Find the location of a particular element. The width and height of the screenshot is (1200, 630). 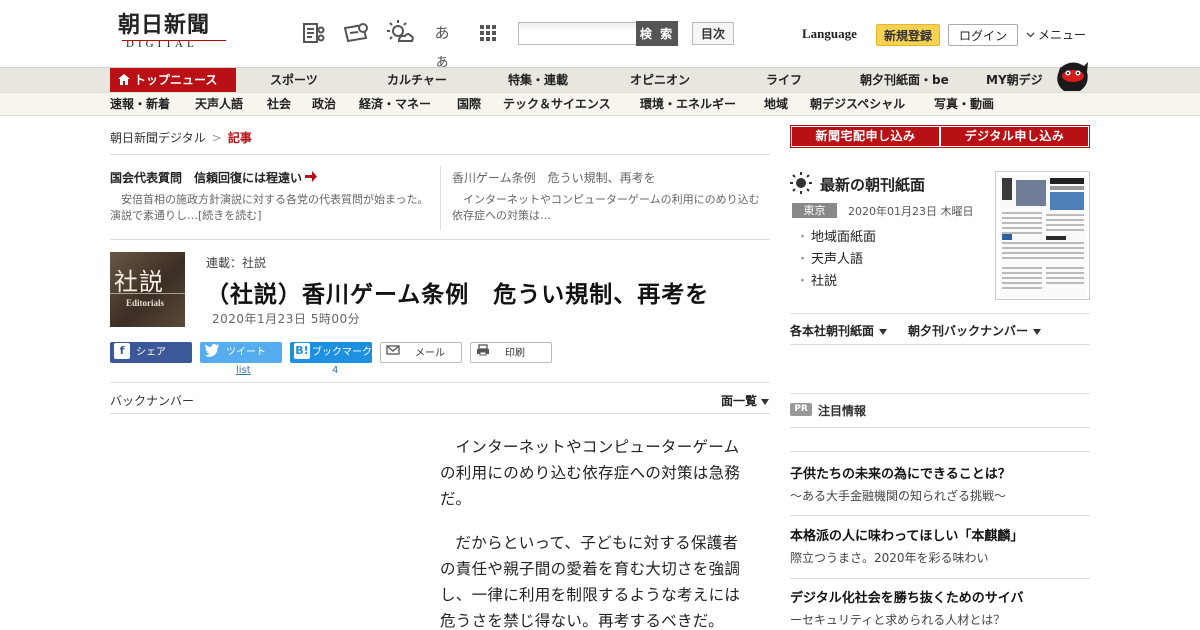

backnumber-link: バックナンバー is located at coordinates (152, 400).